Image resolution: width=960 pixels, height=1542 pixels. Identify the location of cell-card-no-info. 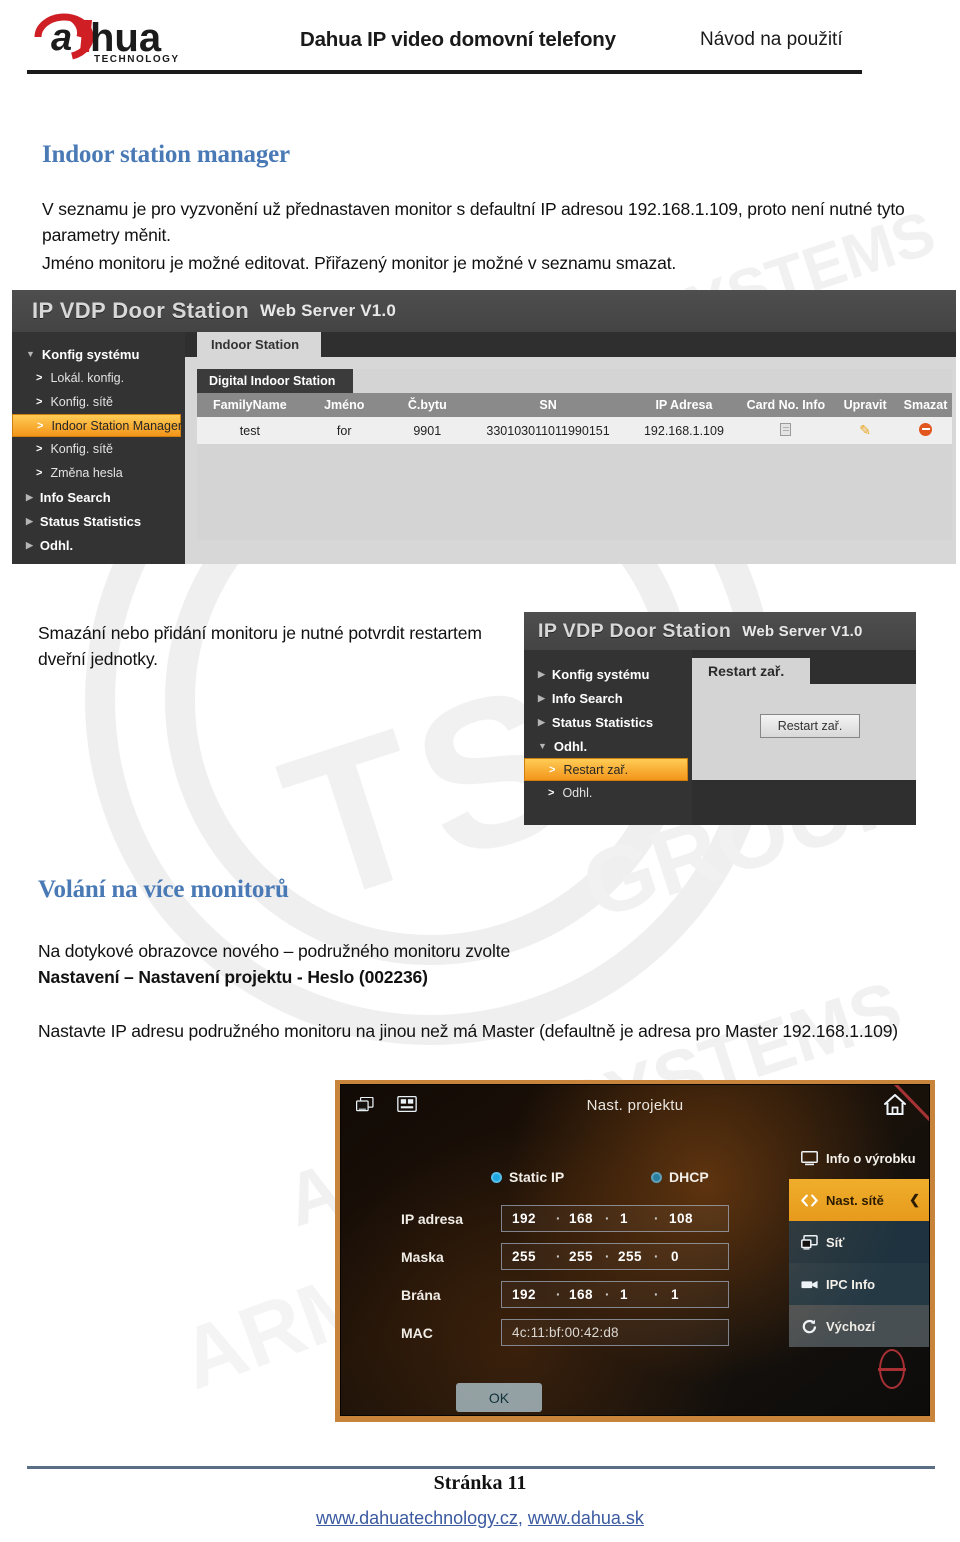
(786, 430).